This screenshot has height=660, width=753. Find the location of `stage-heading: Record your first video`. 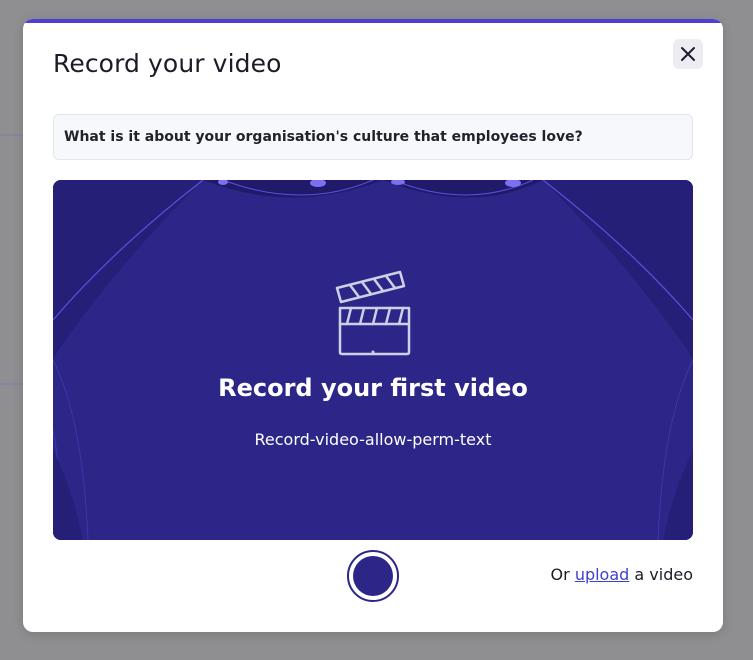

stage-heading: Record your first video is located at coordinates (373, 388).